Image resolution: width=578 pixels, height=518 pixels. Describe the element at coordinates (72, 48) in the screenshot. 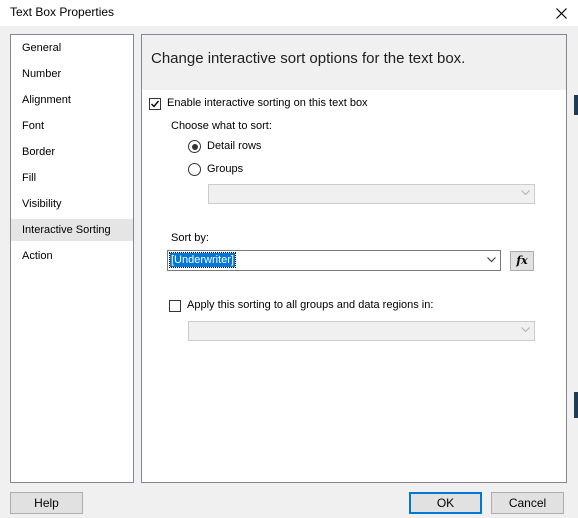

I see `nav-item-general: General` at that location.